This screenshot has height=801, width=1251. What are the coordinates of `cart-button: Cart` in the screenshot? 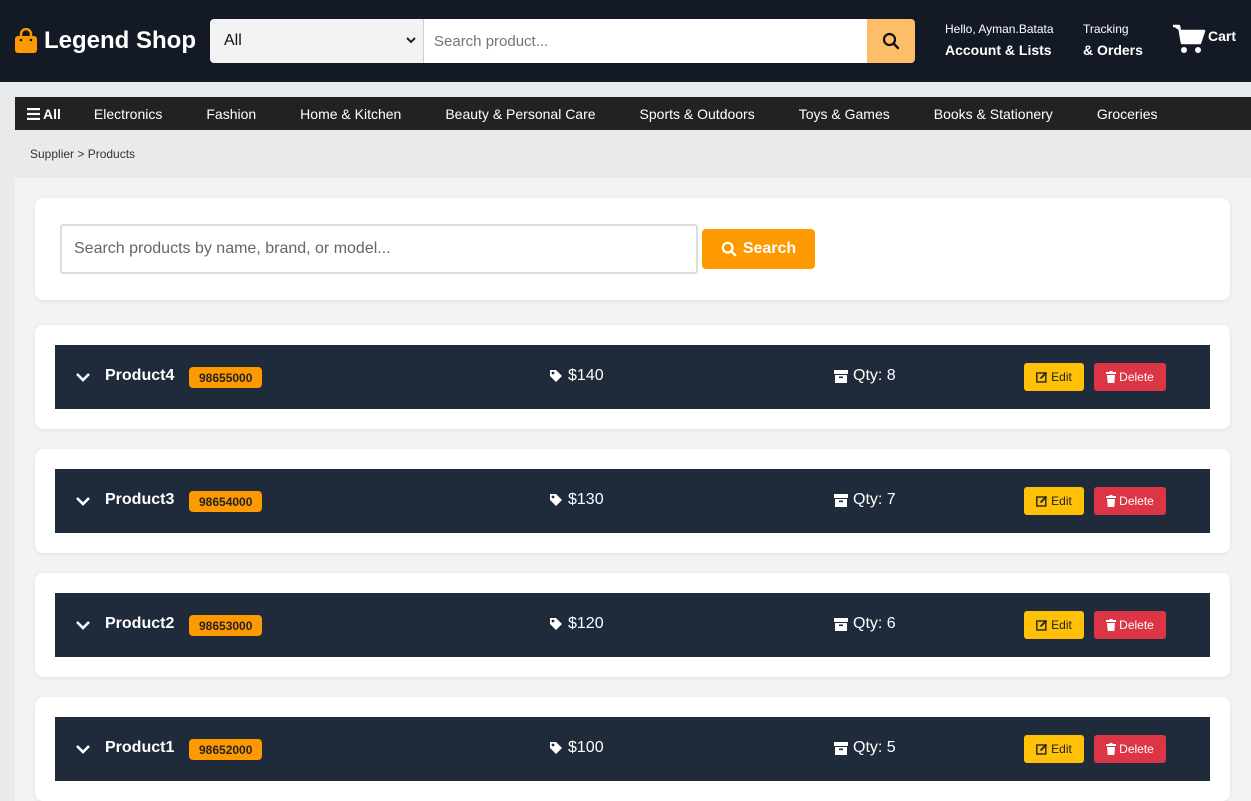 It's located at (1204, 39).